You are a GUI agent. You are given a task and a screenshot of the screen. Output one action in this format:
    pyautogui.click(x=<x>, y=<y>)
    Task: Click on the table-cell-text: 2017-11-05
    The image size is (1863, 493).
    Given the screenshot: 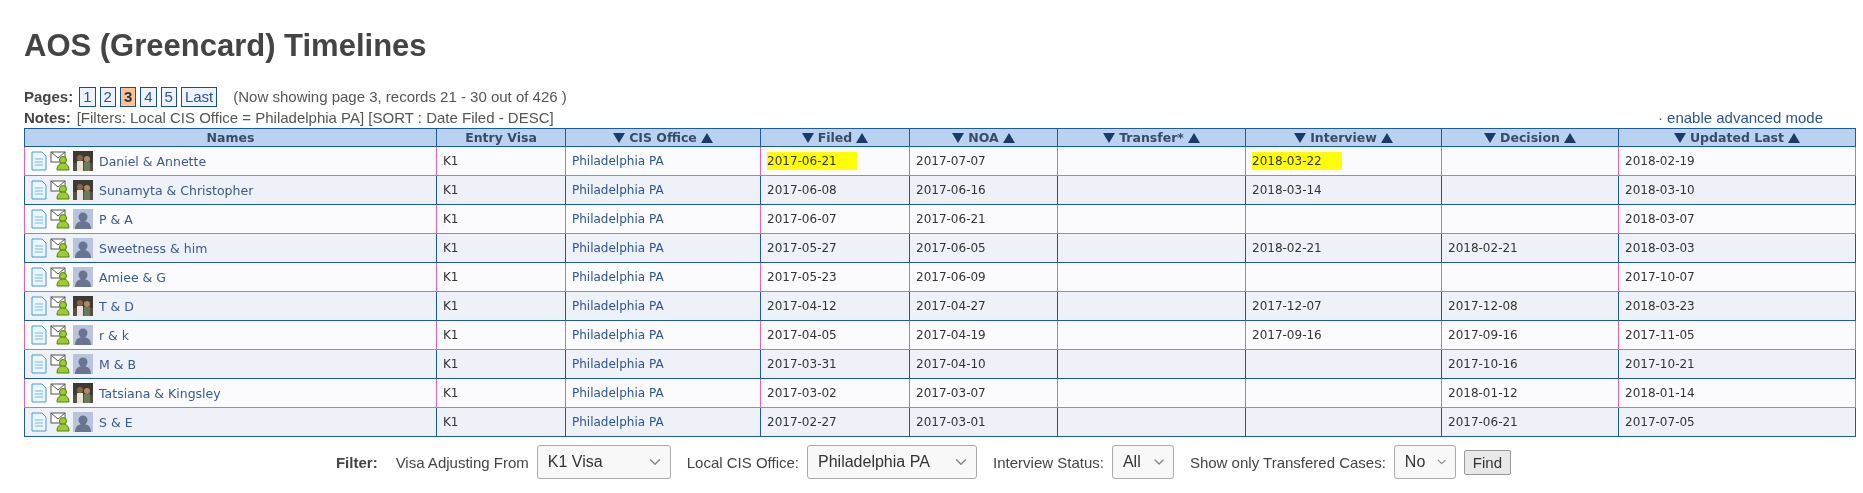 What is the action you would take?
    pyautogui.click(x=1660, y=335)
    